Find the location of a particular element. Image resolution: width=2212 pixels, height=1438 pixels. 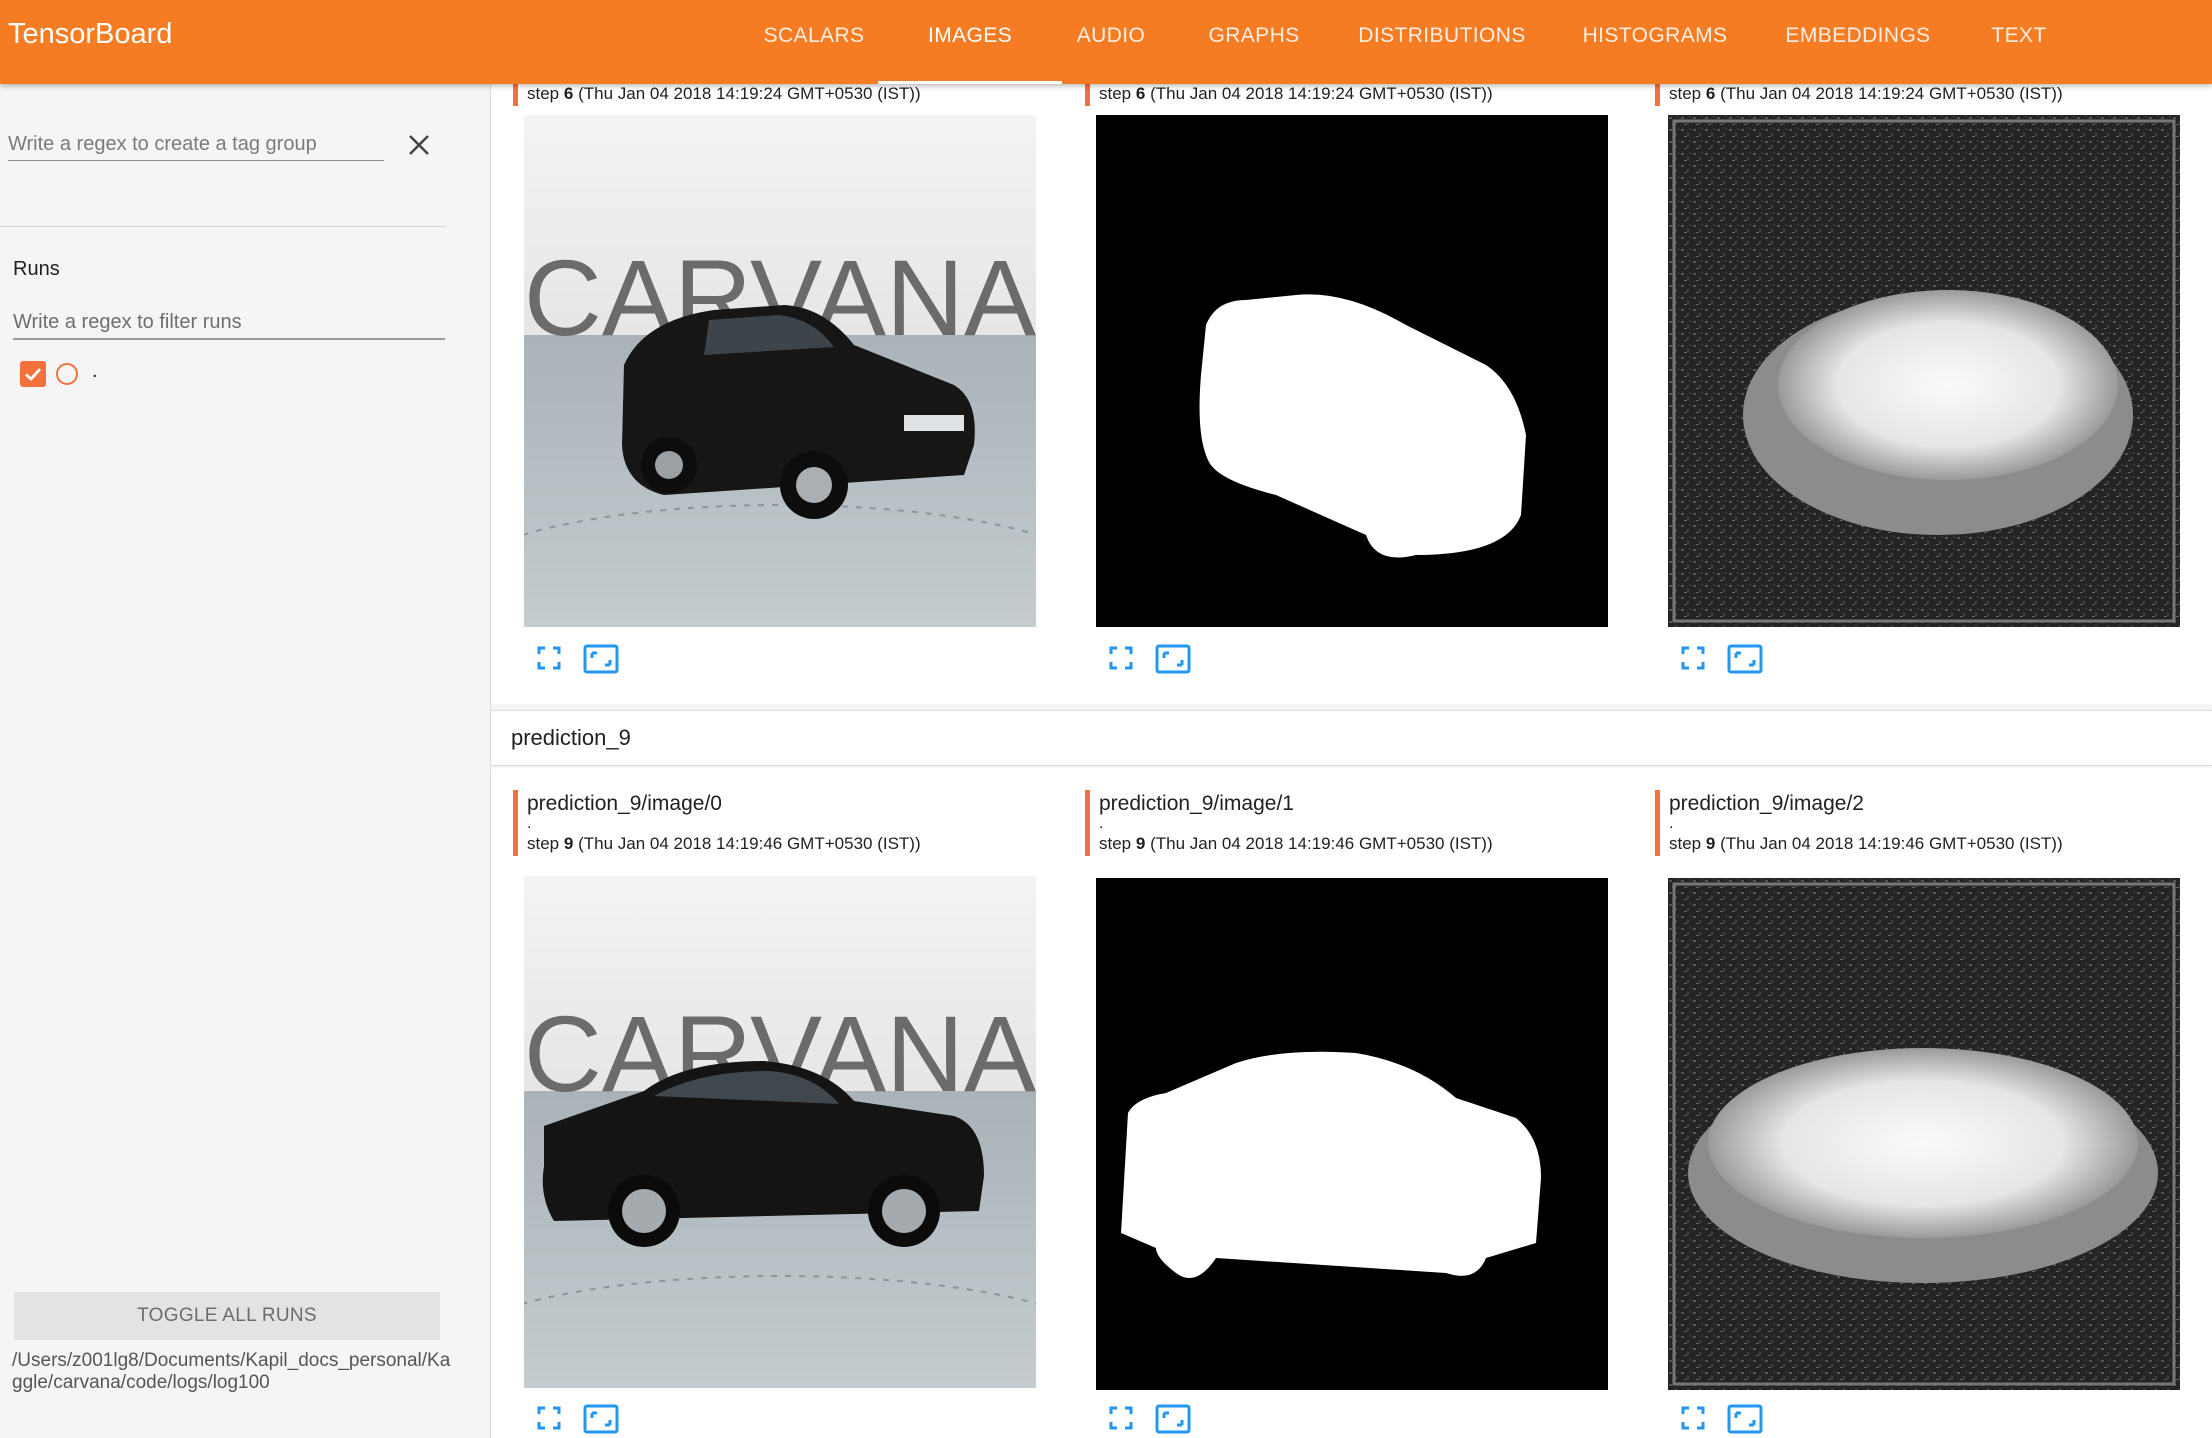

tab-text: TEXT is located at coordinates (2018, 42).